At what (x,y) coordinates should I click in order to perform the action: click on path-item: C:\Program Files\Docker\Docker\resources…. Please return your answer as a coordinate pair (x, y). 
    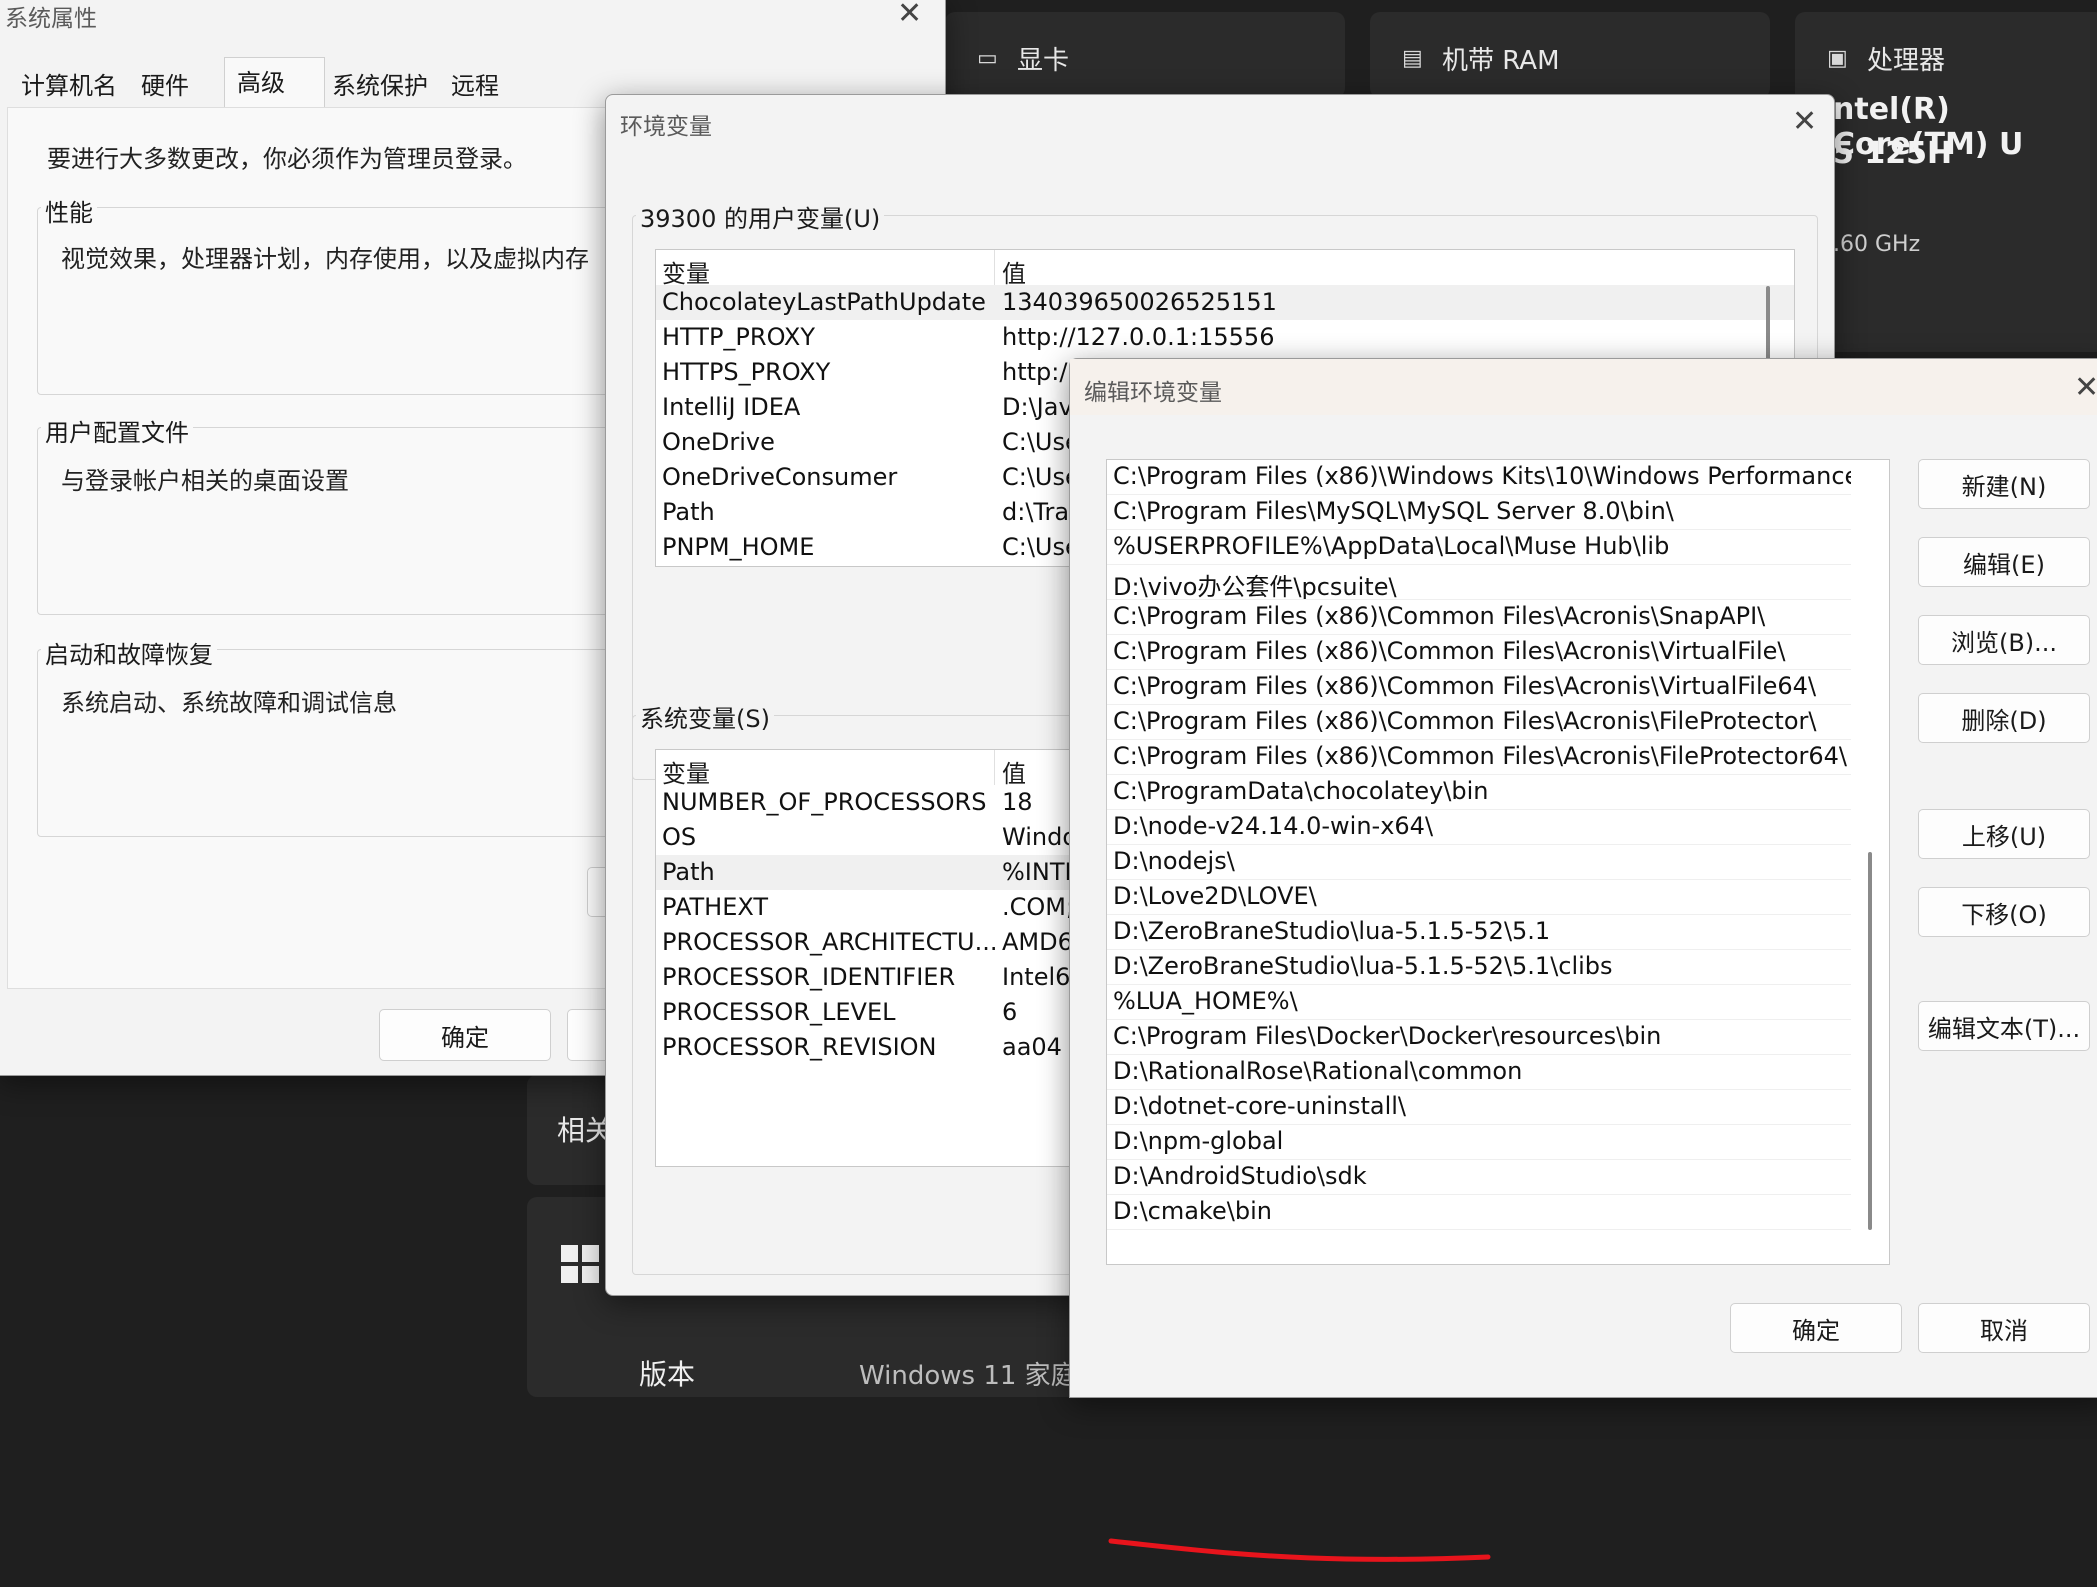
    Looking at the image, I should click on (1479, 1037).